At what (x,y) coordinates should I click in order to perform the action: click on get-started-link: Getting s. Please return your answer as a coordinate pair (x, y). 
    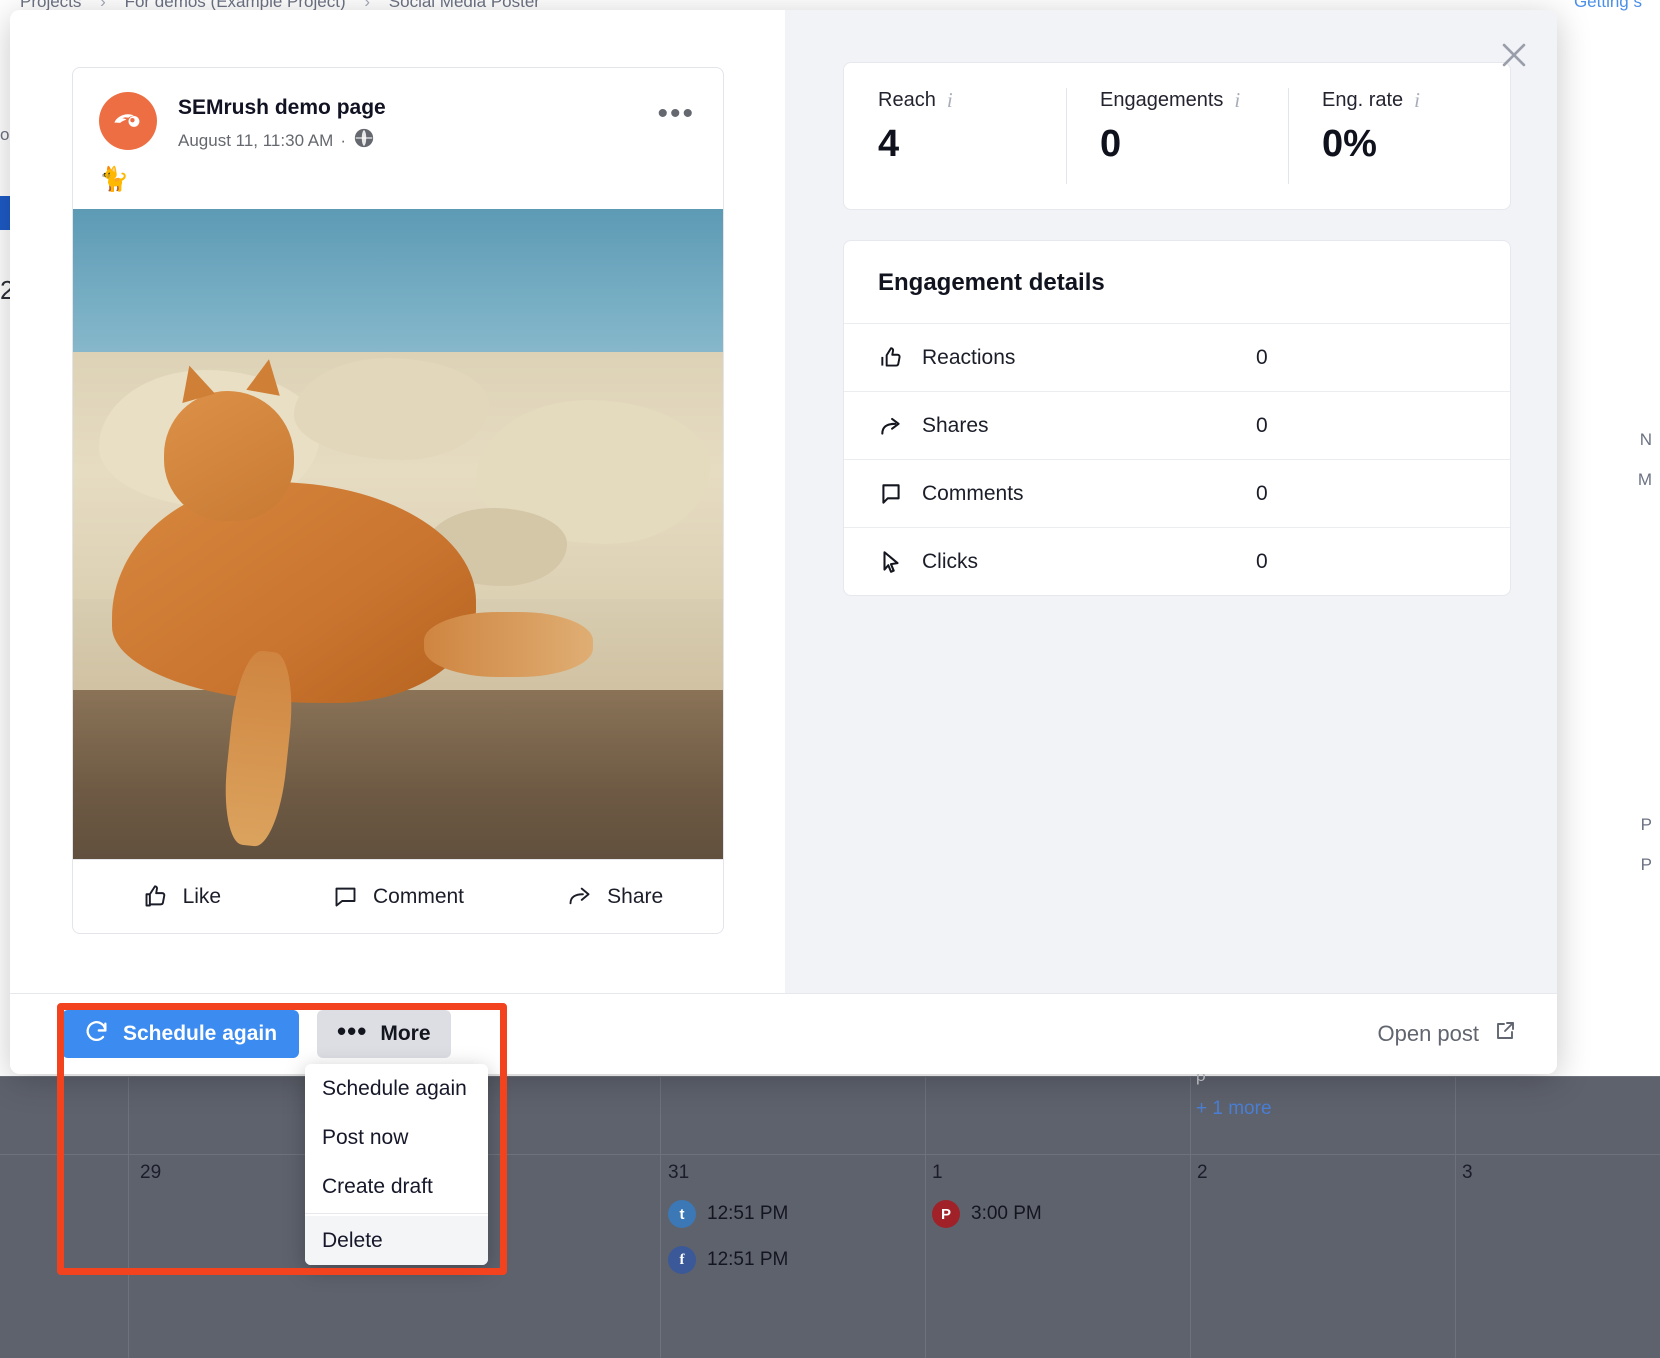
    Looking at the image, I should click on (1608, 6).